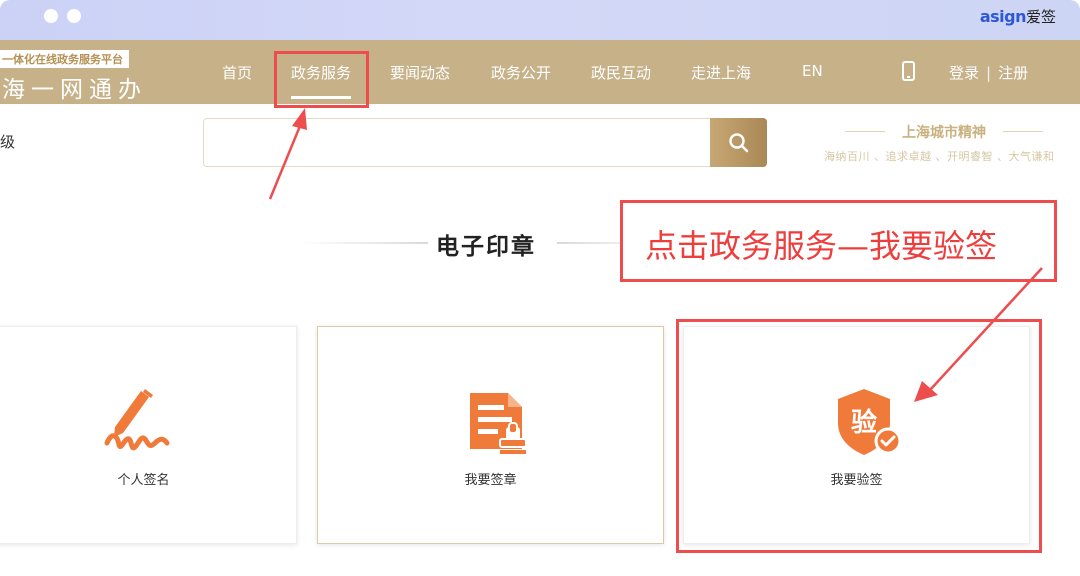 This screenshot has width=1080, height=576. I want to click on card-apply-seal: 我要签章, so click(490, 435).